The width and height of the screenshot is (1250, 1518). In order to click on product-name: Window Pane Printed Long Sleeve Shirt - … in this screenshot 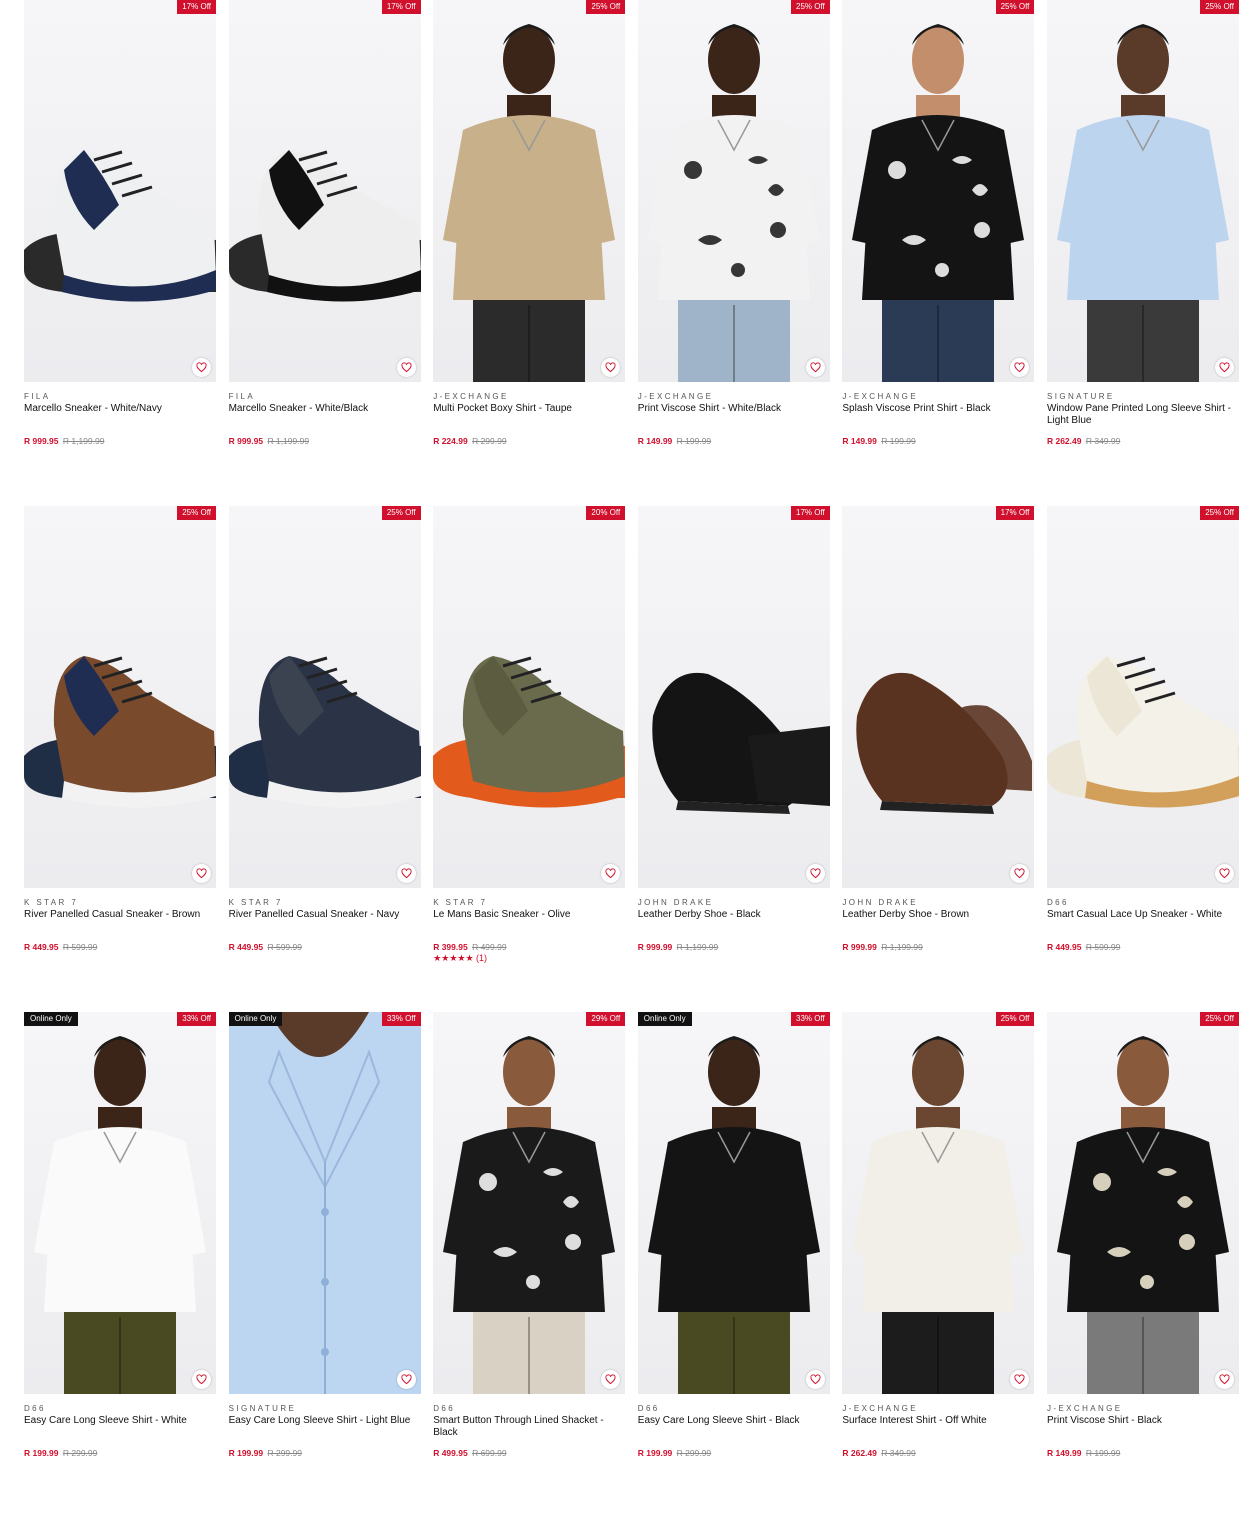, I will do `click(1143, 415)`.